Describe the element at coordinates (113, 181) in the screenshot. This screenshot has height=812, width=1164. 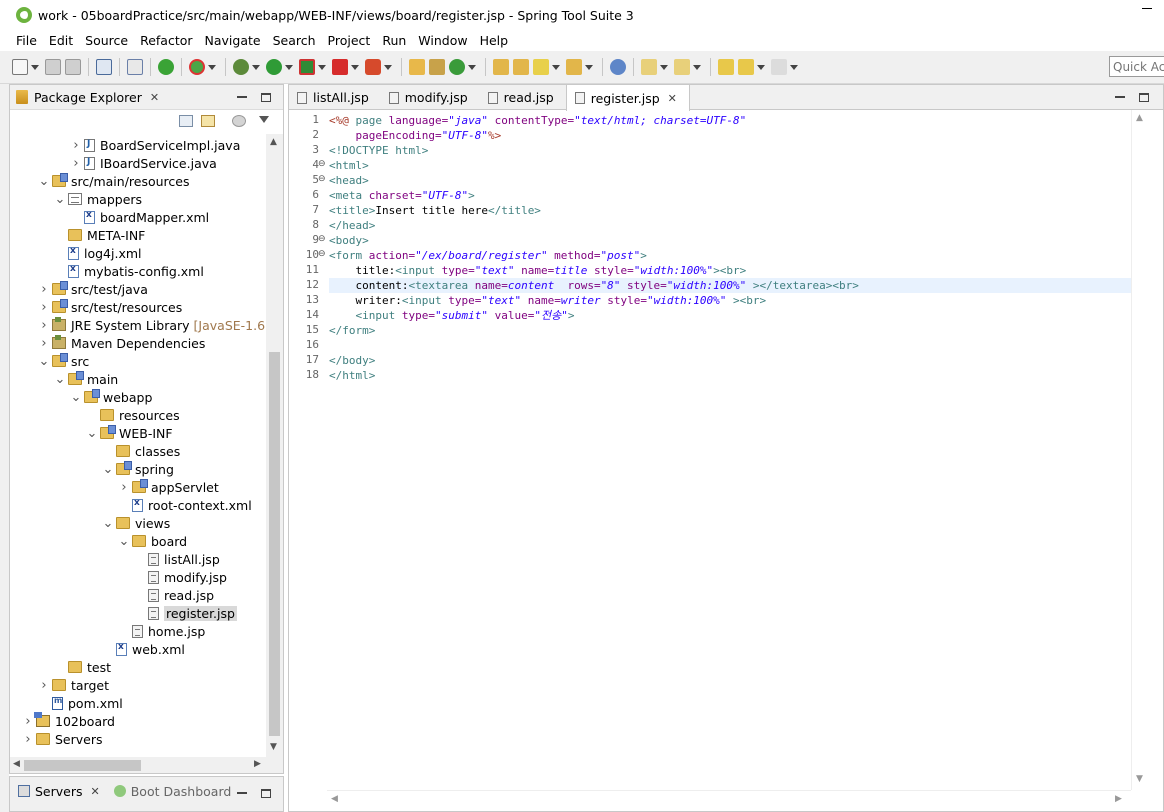
I see `tree-item: ⌄ src/main/resources` at that location.